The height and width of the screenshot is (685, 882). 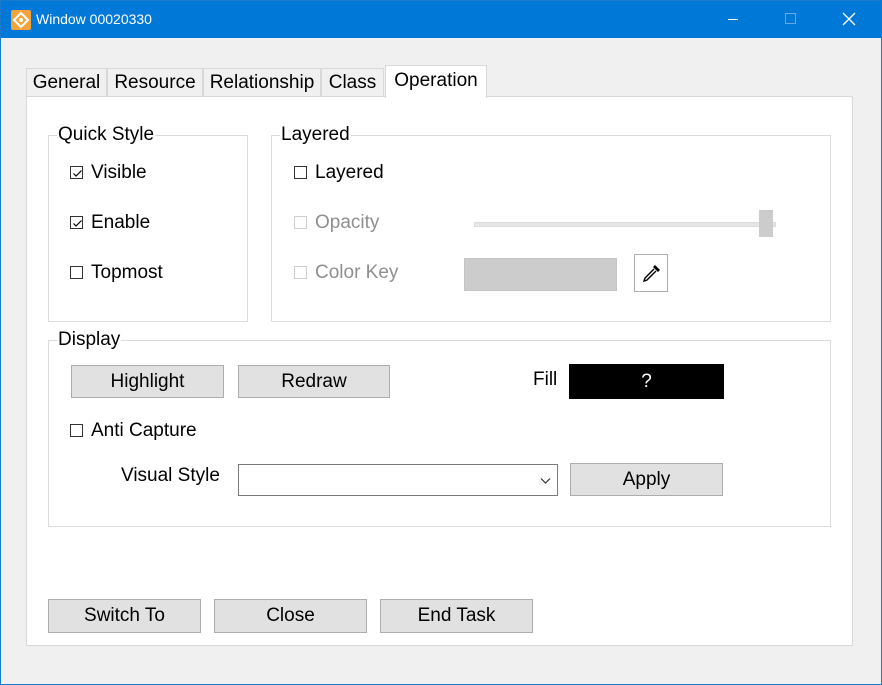 What do you see at coordinates (545, 379) in the screenshot?
I see `fill-label: Fill` at bounding box center [545, 379].